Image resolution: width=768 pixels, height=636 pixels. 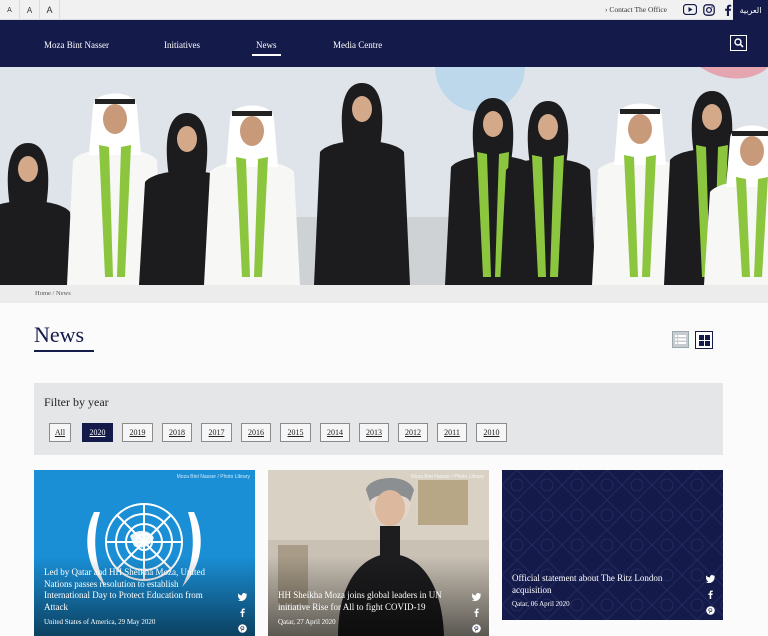 What do you see at coordinates (452, 432) in the screenshot?
I see `year-filter-2011: 2011` at bounding box center [452, 432].